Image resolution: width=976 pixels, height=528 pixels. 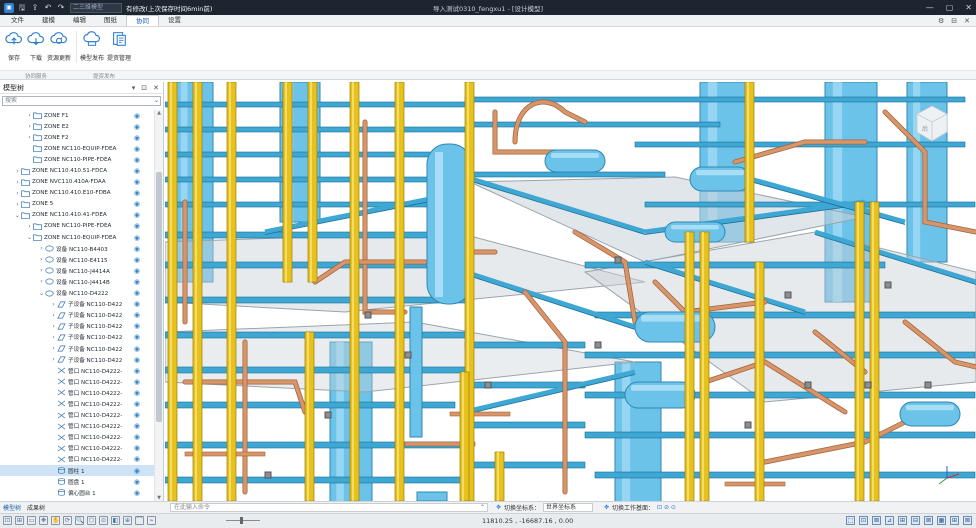 What do you see at coordinates (156, 88) in the screenshot?
I see `panel-close-icon: ✕` at bounding box center [156, 88].